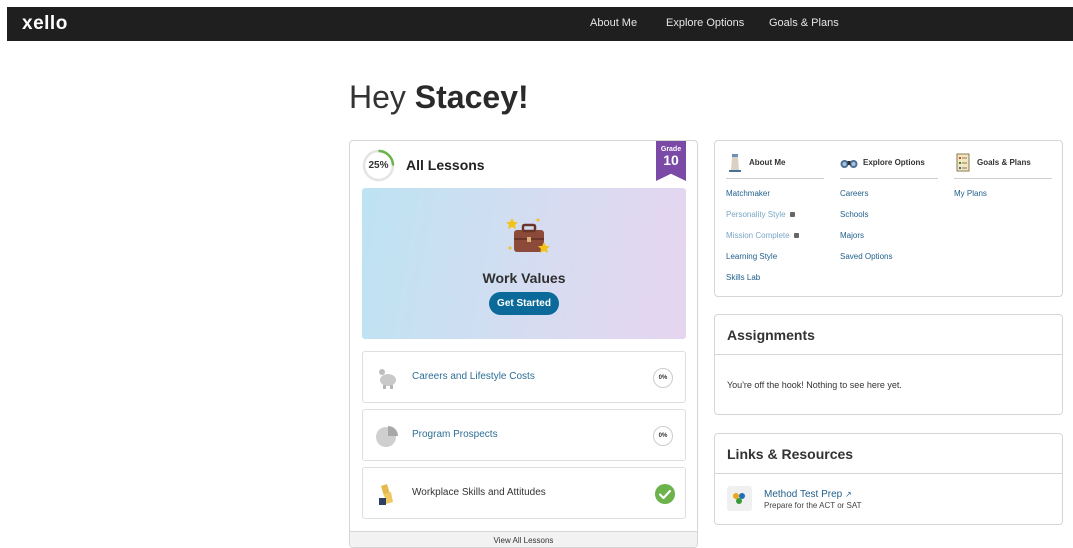 The width and height of the screenshot is (1073, 548). What do you see at coordinates (804, 23) in the screenshot?
I see `nav-goals-plans: Goals & Plans` at bounding box center [804, 23].